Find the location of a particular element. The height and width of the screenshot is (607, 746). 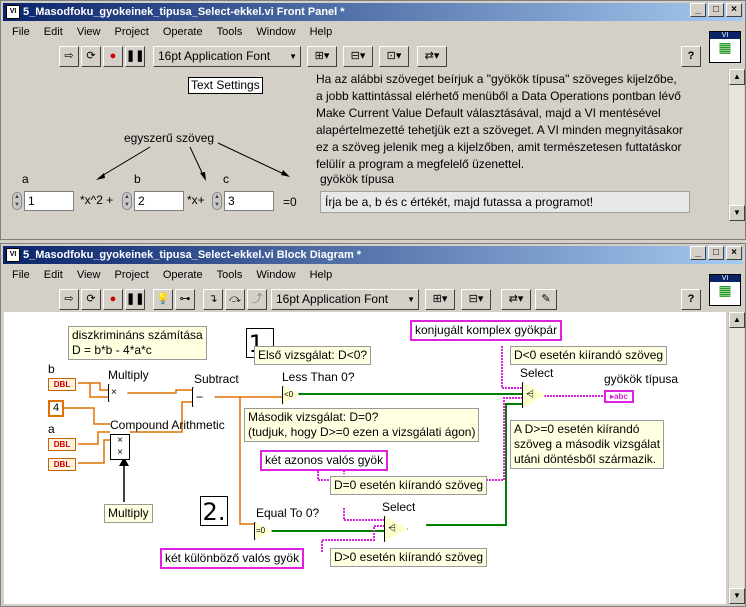

retain-wire-values-icon: ⊶ is located at coordinates (185, 299).